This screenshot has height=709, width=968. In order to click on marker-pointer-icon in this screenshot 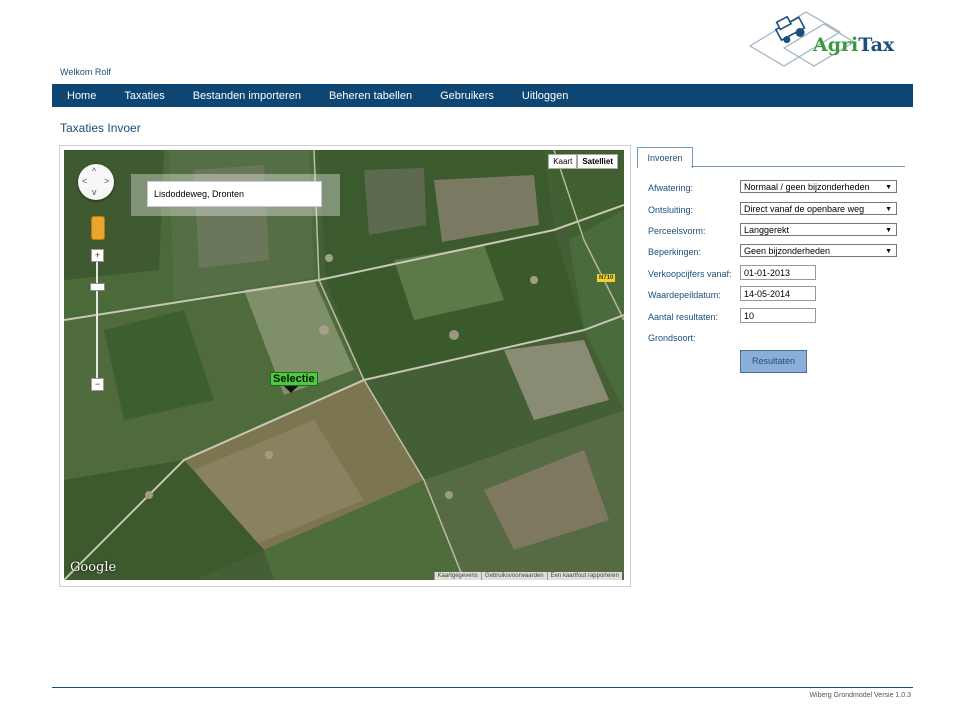, I will do `click(291, 389)`.